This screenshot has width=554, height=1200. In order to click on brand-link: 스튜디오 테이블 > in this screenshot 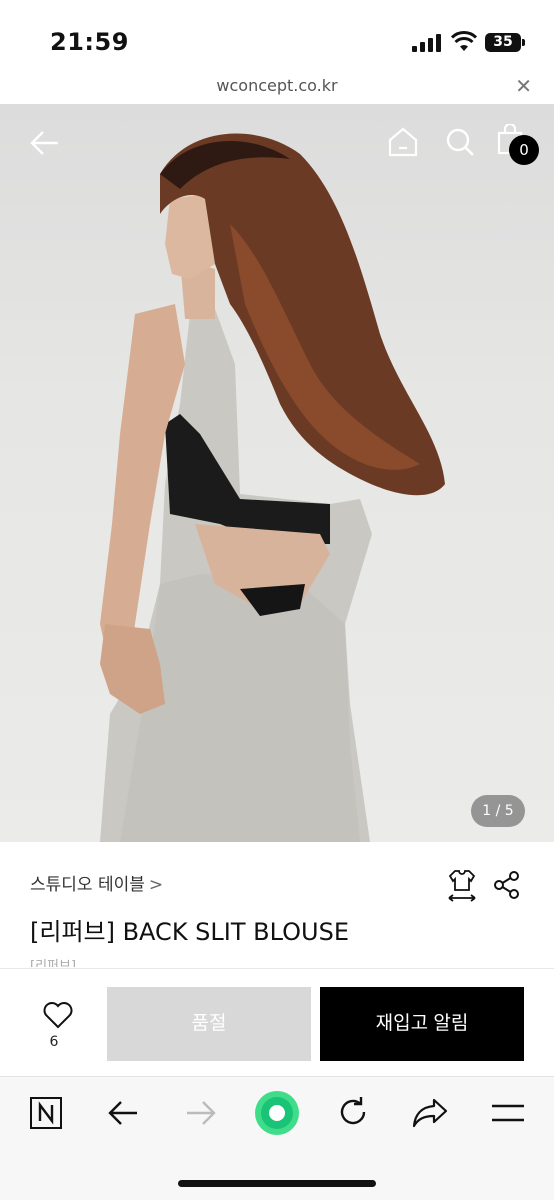, I will do `click(96, 882)`.